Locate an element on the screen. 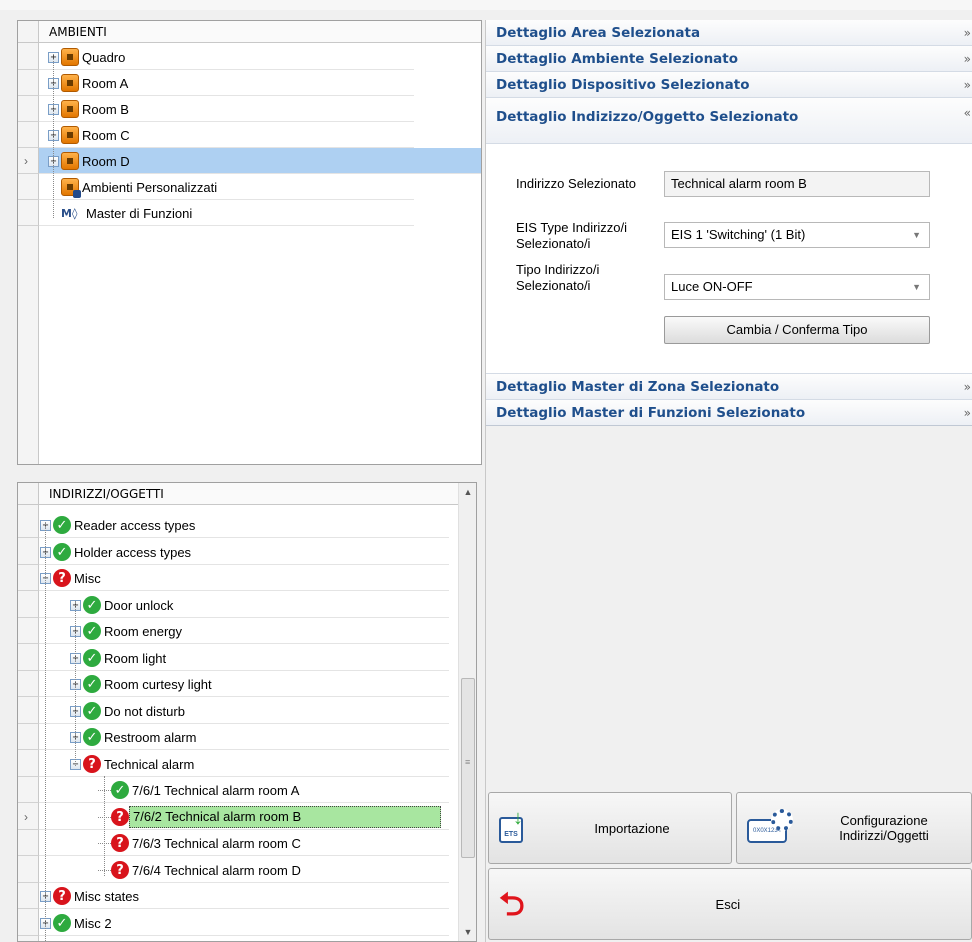 This screenshot has height=942, width=972. indirizzo-selezionato-label: Indirizzo Selezionato is located at coordinates (576, 183).